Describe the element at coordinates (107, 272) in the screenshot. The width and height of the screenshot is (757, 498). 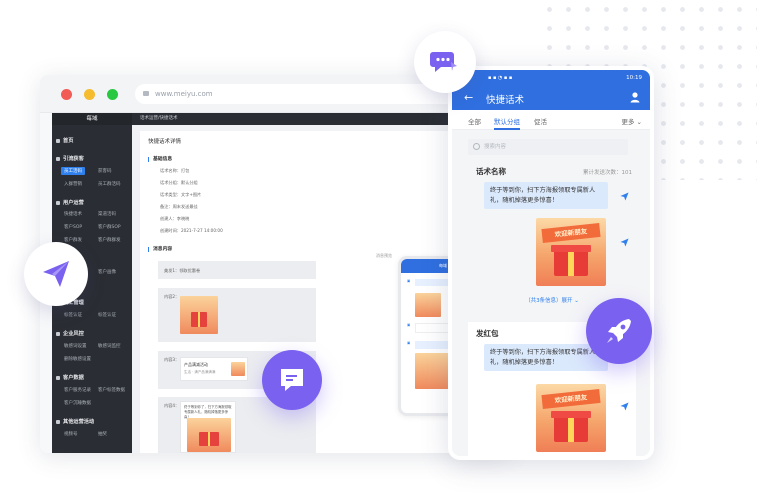
I see `sidebar-item-customer-profile: 客户画像` at that location.